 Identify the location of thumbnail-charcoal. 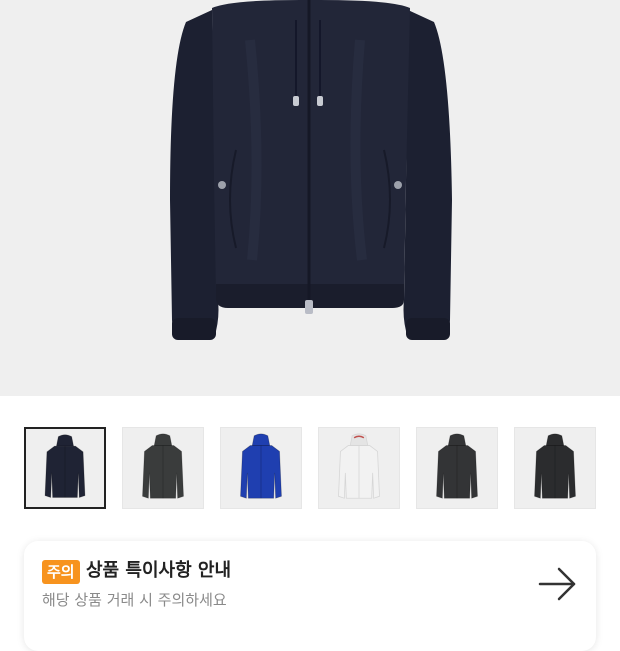
(163, 468).